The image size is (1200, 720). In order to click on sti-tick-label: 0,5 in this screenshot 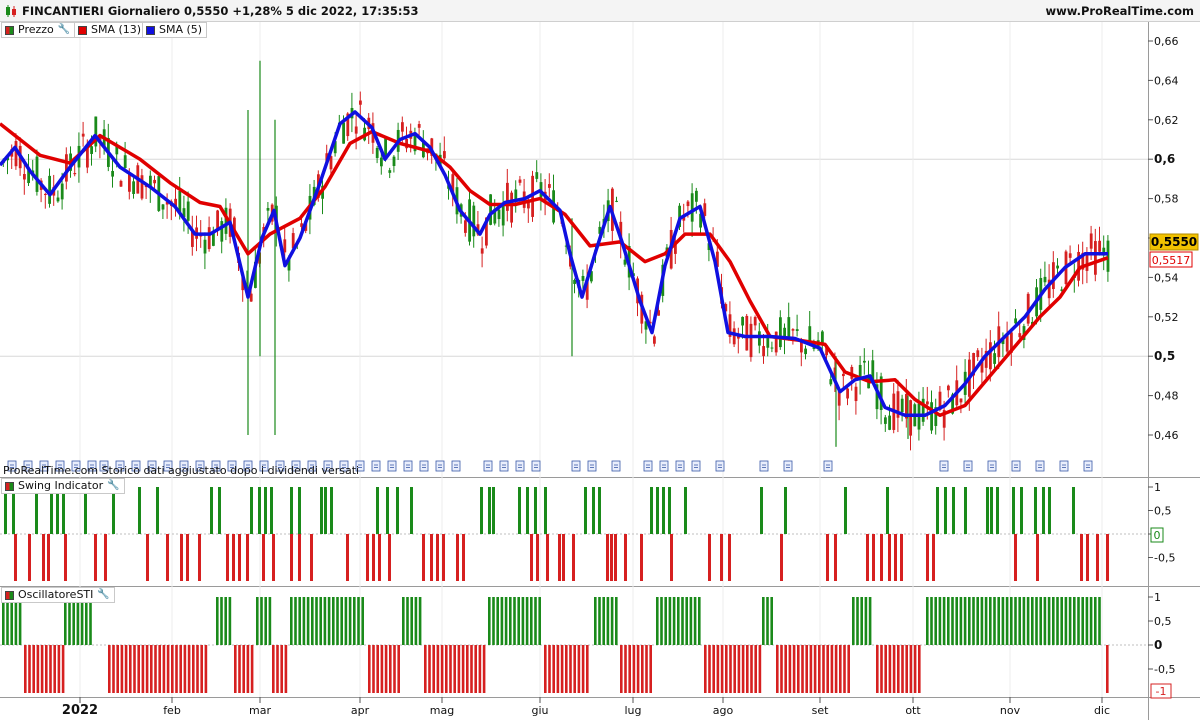, I will do `click(1163, 621)`.